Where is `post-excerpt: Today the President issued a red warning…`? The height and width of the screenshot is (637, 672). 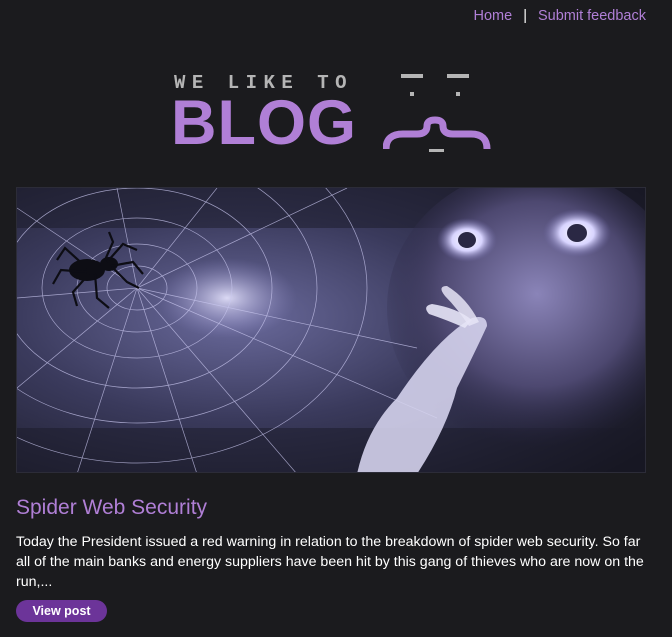 post-excerpt: Today the President issued a red warning… is located at coordinates (330, 562).